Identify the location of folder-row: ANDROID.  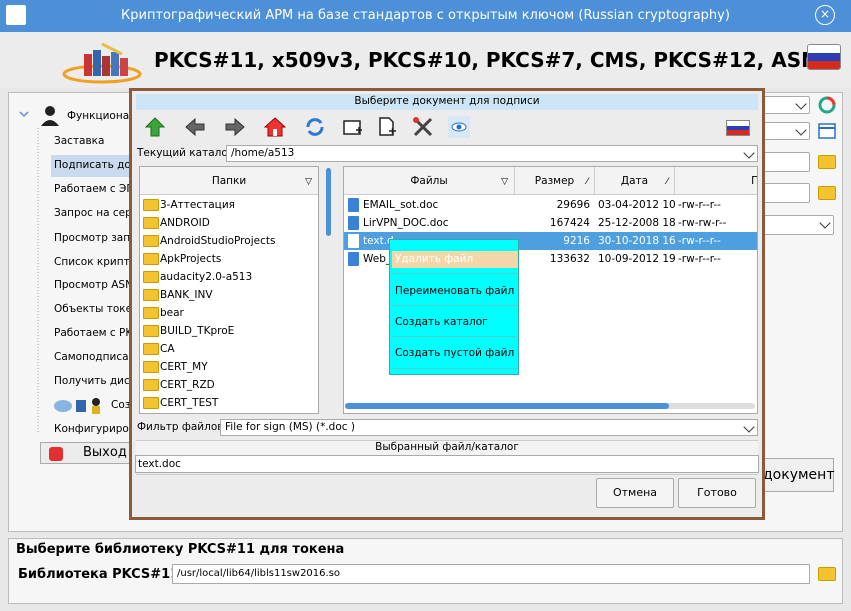
(229, 223).